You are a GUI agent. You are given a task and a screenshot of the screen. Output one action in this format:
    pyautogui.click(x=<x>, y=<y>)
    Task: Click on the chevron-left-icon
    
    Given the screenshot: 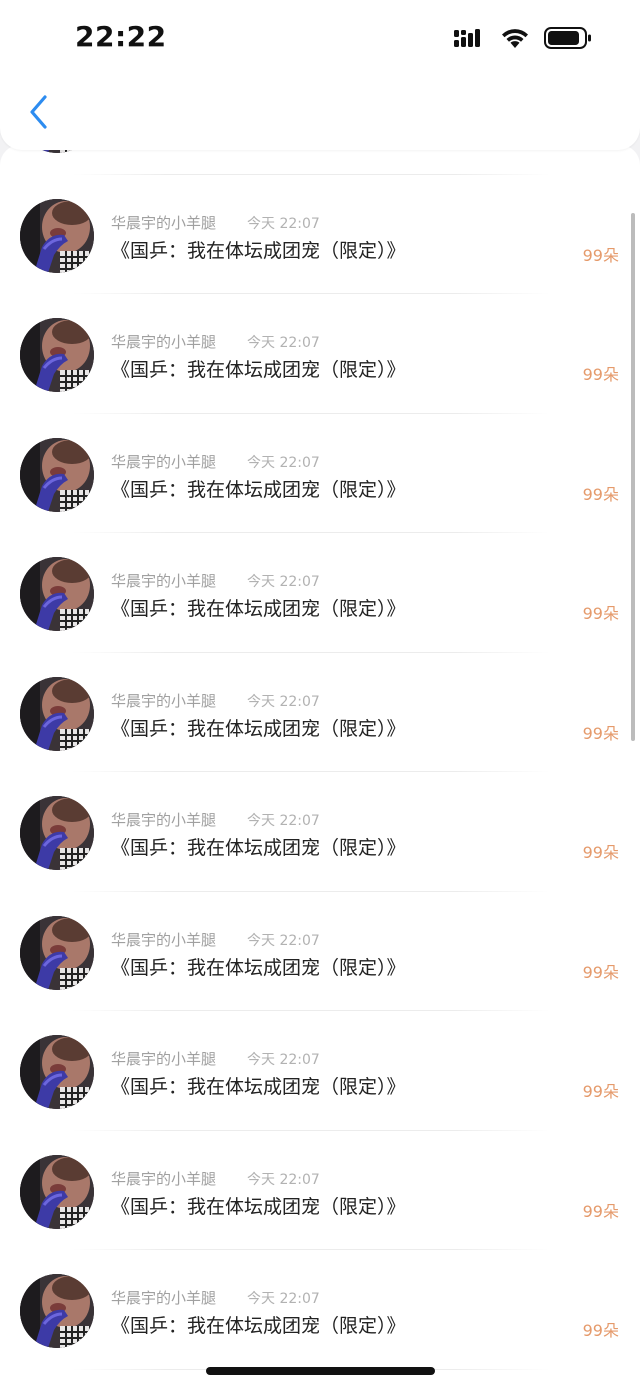 What is the action you would take?
    pyautogui.click(x=38, y=114)
    